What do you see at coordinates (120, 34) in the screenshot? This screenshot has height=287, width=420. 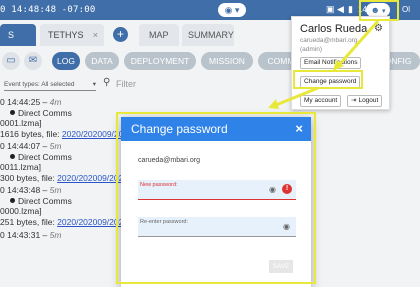 I see `add-platform-button: +` at bounding box center [120, 34].